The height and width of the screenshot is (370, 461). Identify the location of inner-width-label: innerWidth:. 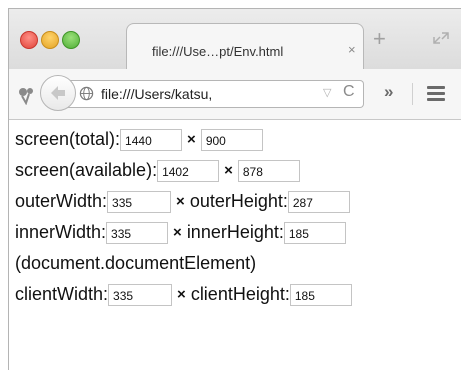
(61, 232).